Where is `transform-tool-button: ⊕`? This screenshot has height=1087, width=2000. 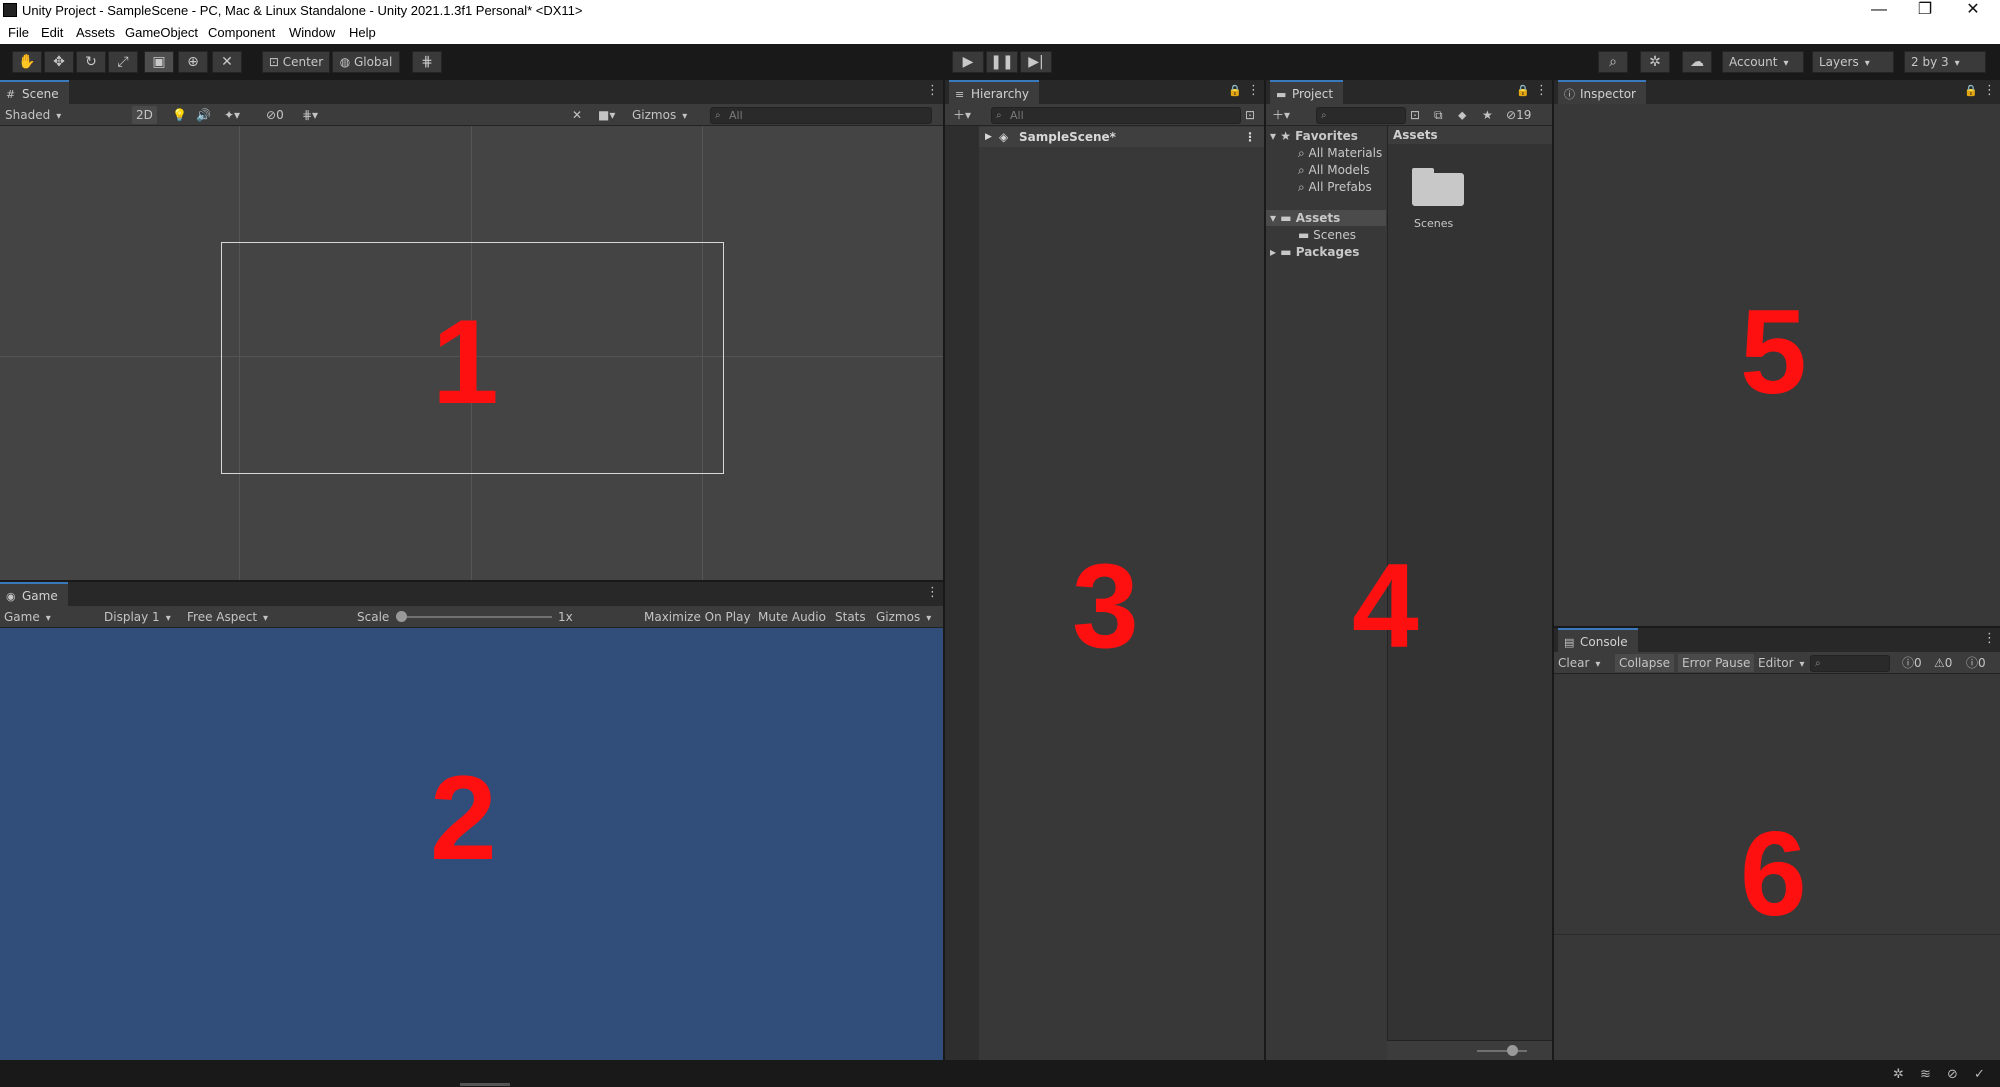
transform-tool-button: ⊕ is located at coordinates (193, 62).